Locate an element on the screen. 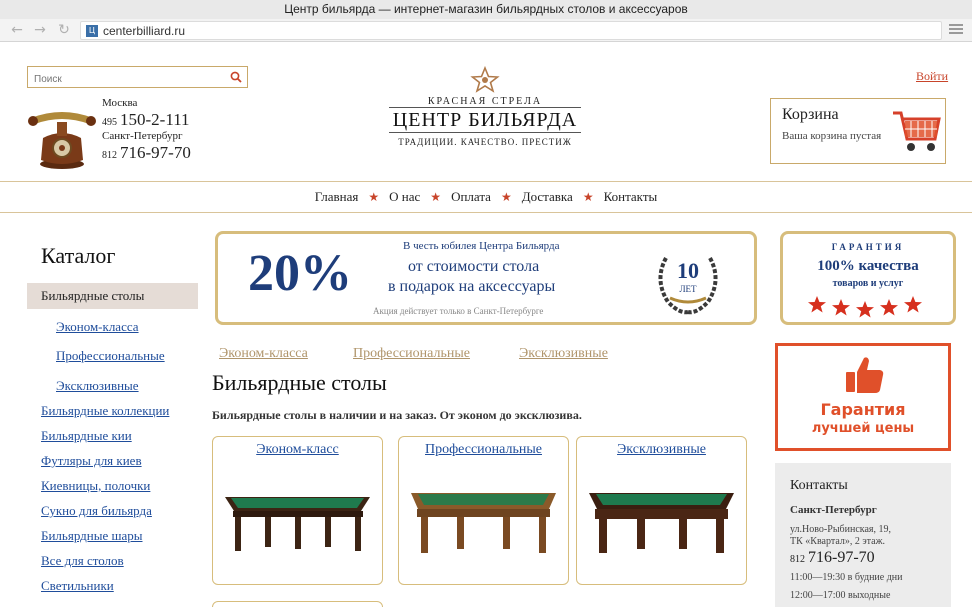  logo-tagline: ТРАДИЦИИ. КАЧЕСТВО. ПРЕСТИЖ is located at coordinates (485, 142).